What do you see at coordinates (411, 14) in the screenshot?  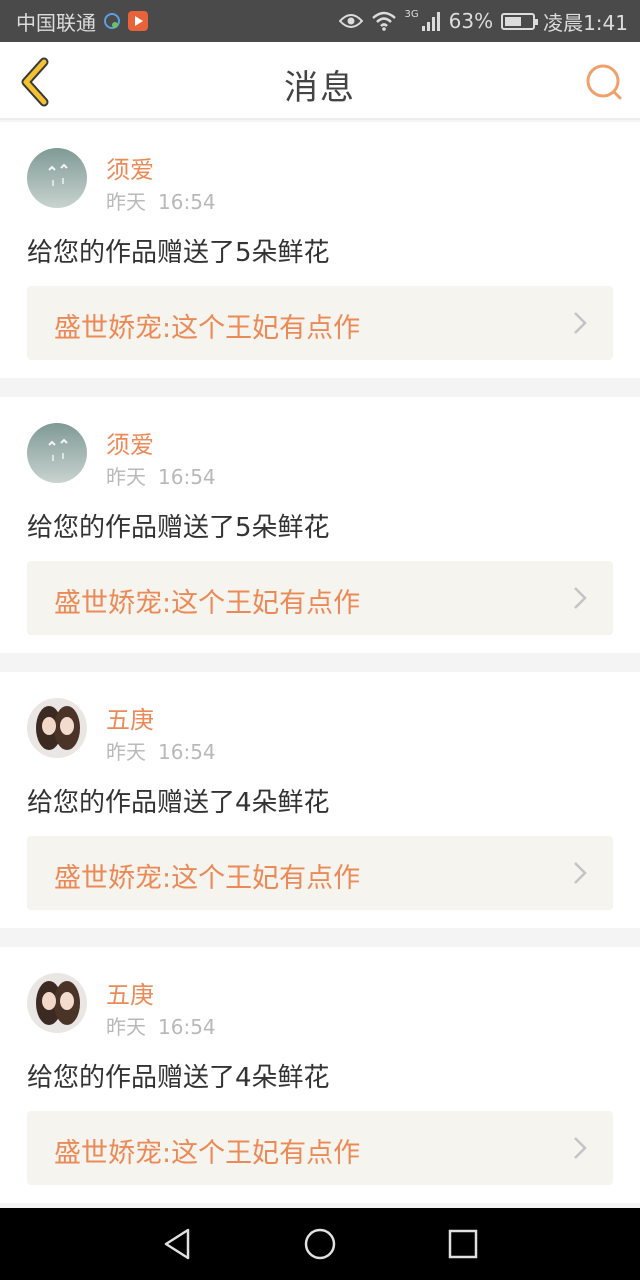 I see `network-type: 3G` at bounding box center [411, 14].